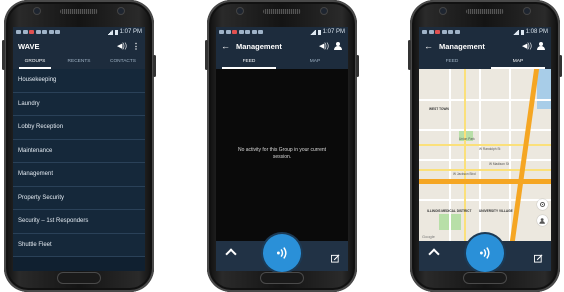 This screenshot has width=564, height=292. What do you see at coordinates (464, 174) in the screenshot?
I see `map-label: W Jackson Blvd` at bounding box center [464, 174].